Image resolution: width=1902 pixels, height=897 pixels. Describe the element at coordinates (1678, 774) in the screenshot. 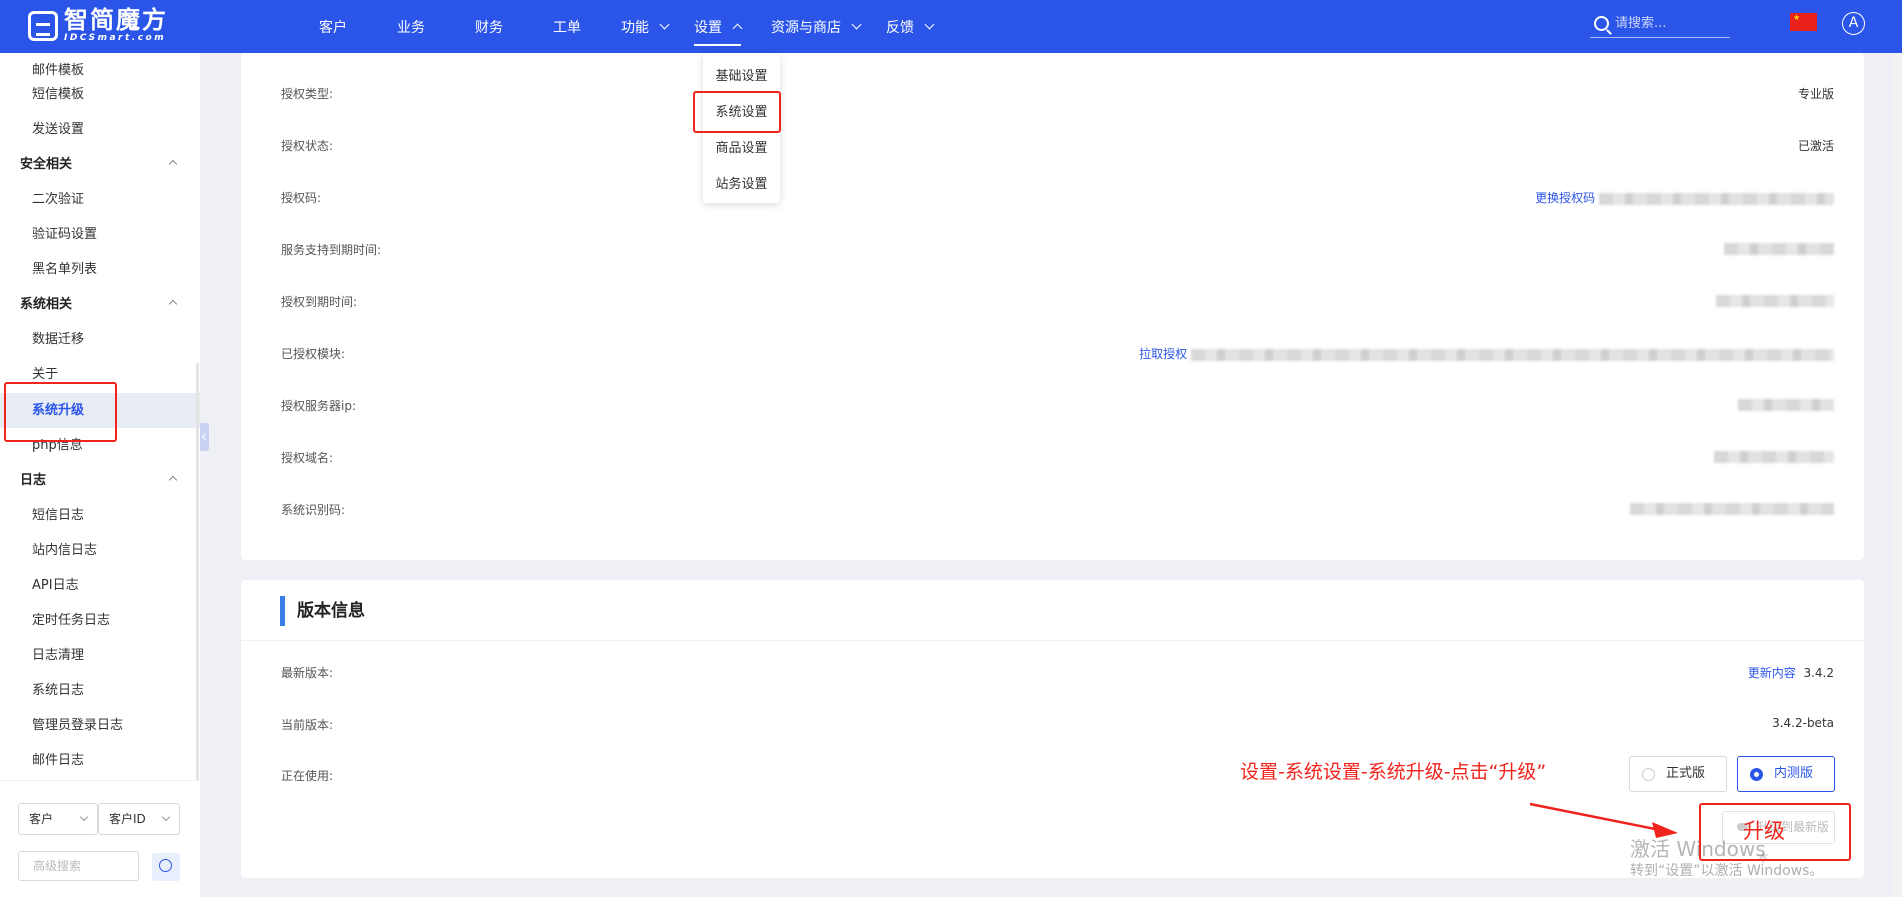

I see `channel-stable-radio: 正式版` at that location.